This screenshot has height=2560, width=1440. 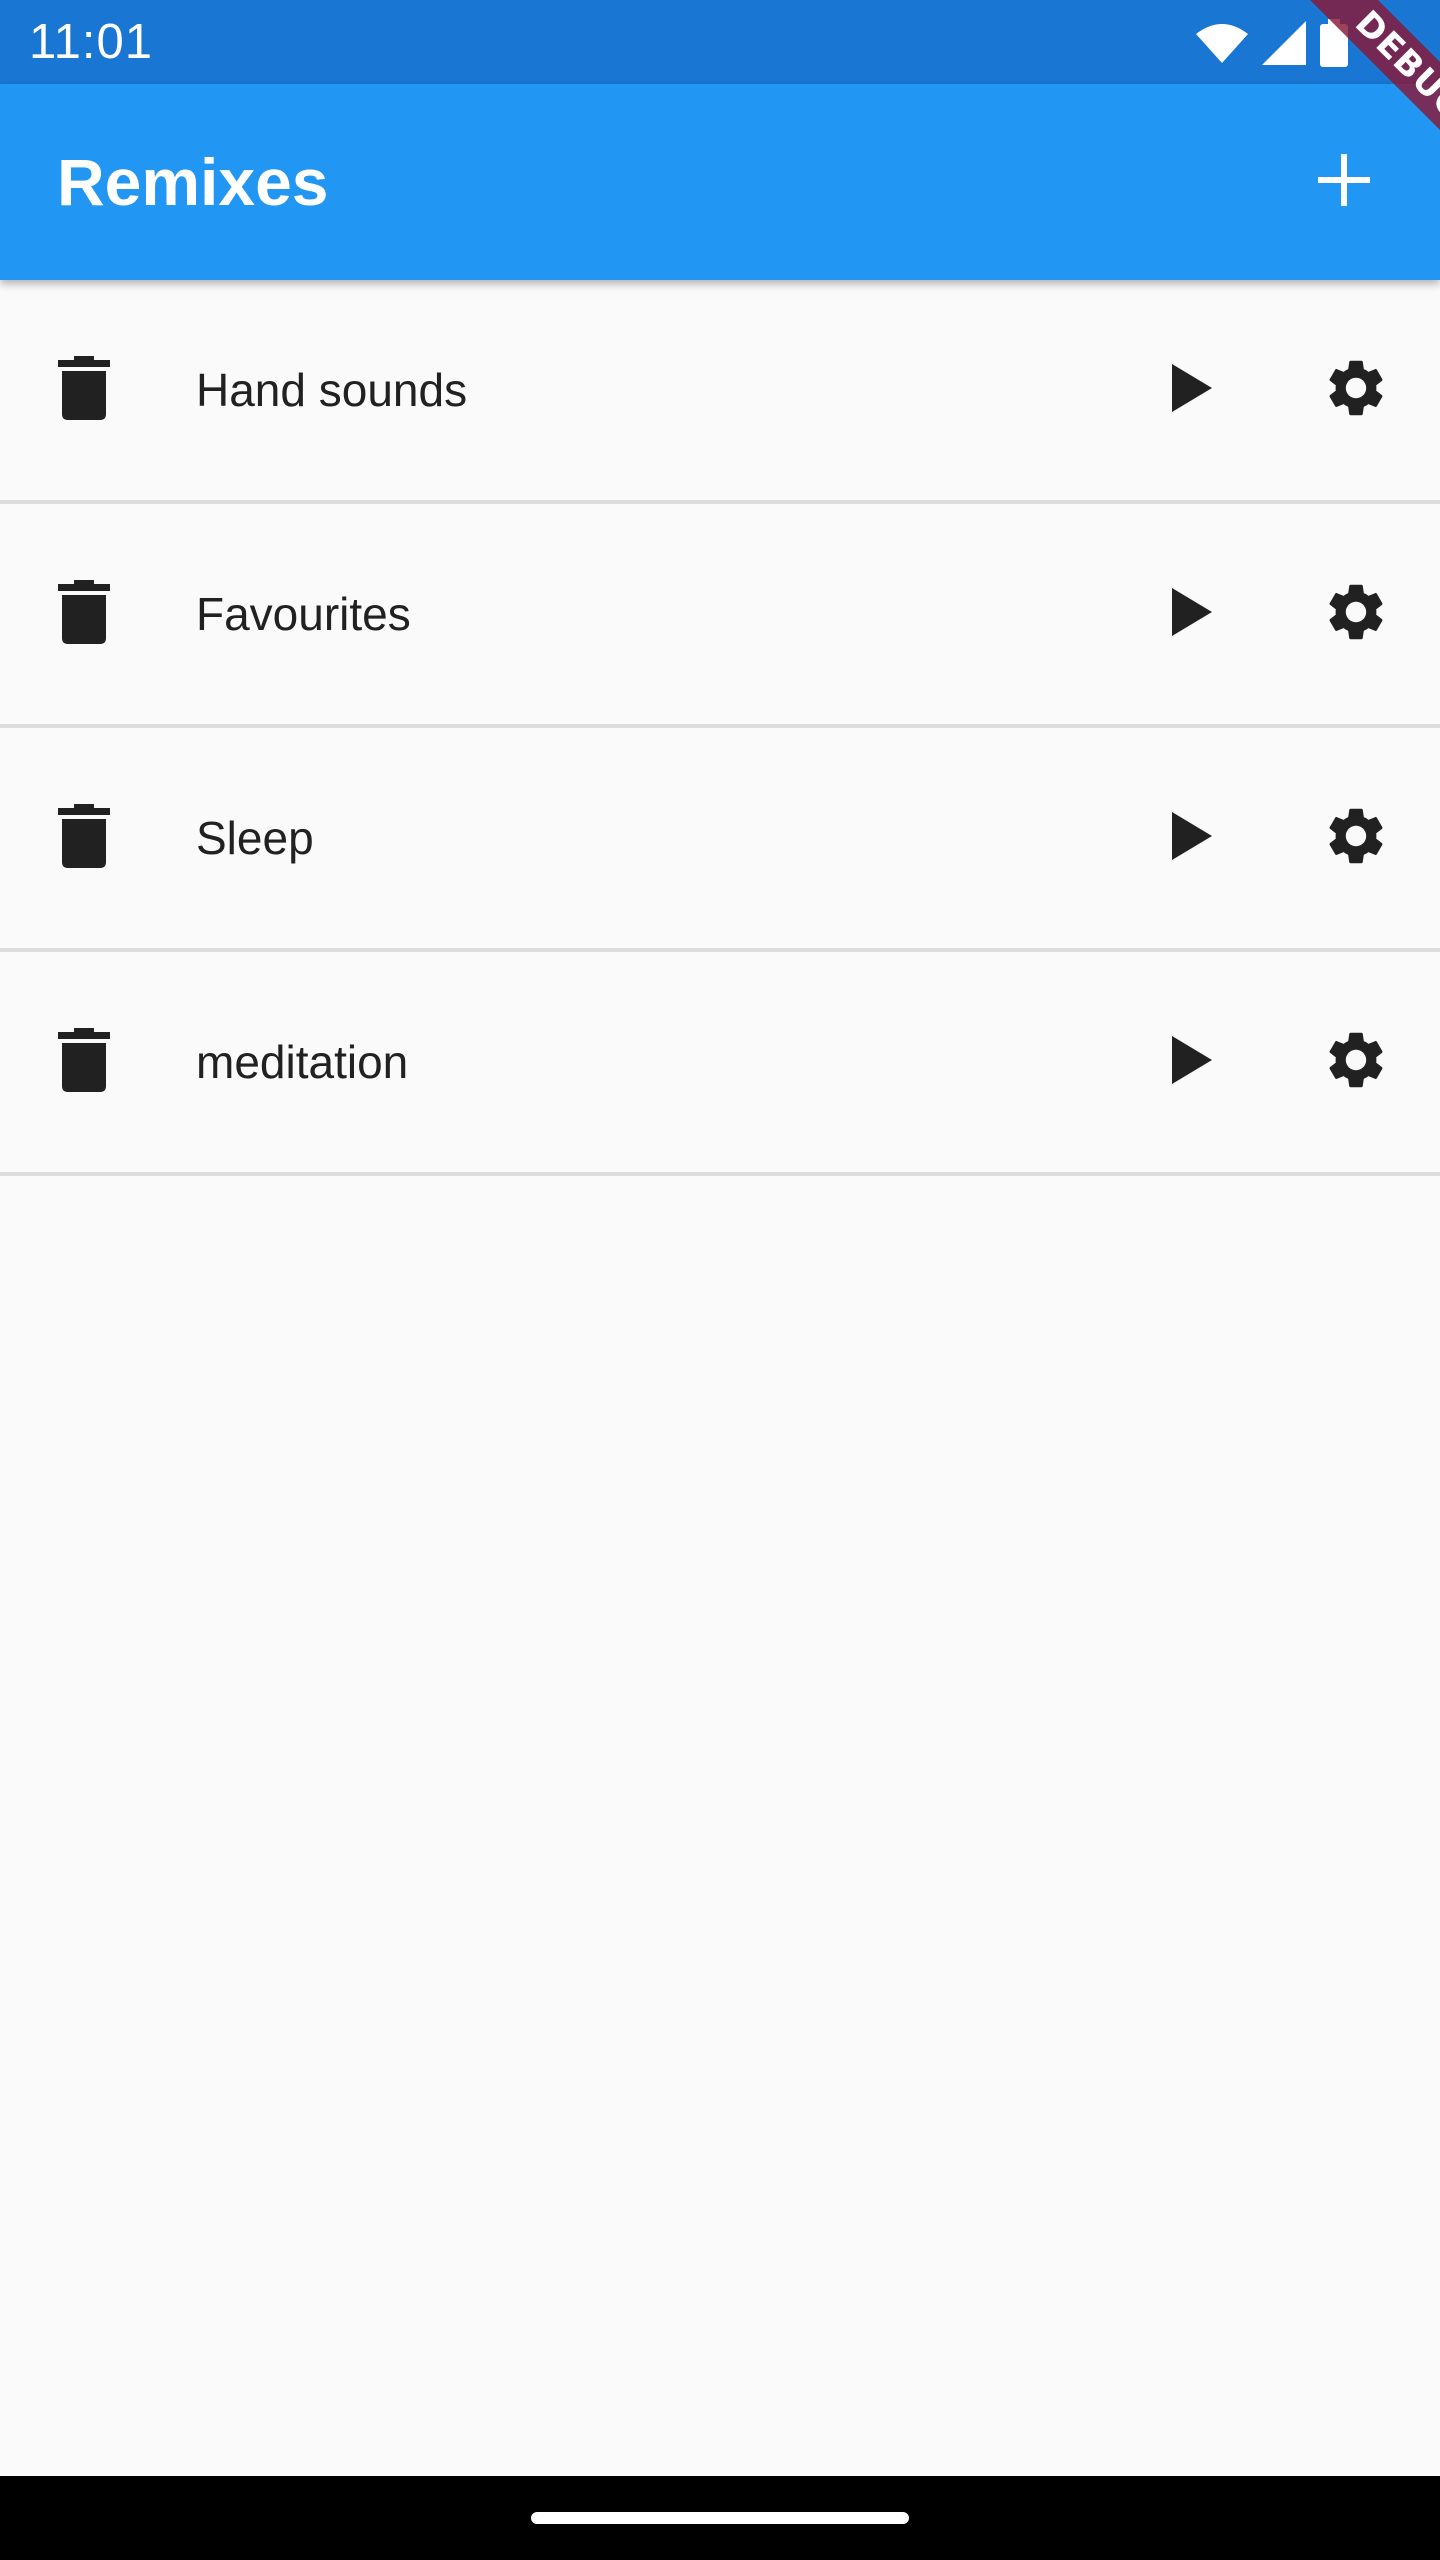 What do you see at coordinates (1284, 43) in the screenshot?
I see `cell-signal-icon` at bounding box center [1284, 43].